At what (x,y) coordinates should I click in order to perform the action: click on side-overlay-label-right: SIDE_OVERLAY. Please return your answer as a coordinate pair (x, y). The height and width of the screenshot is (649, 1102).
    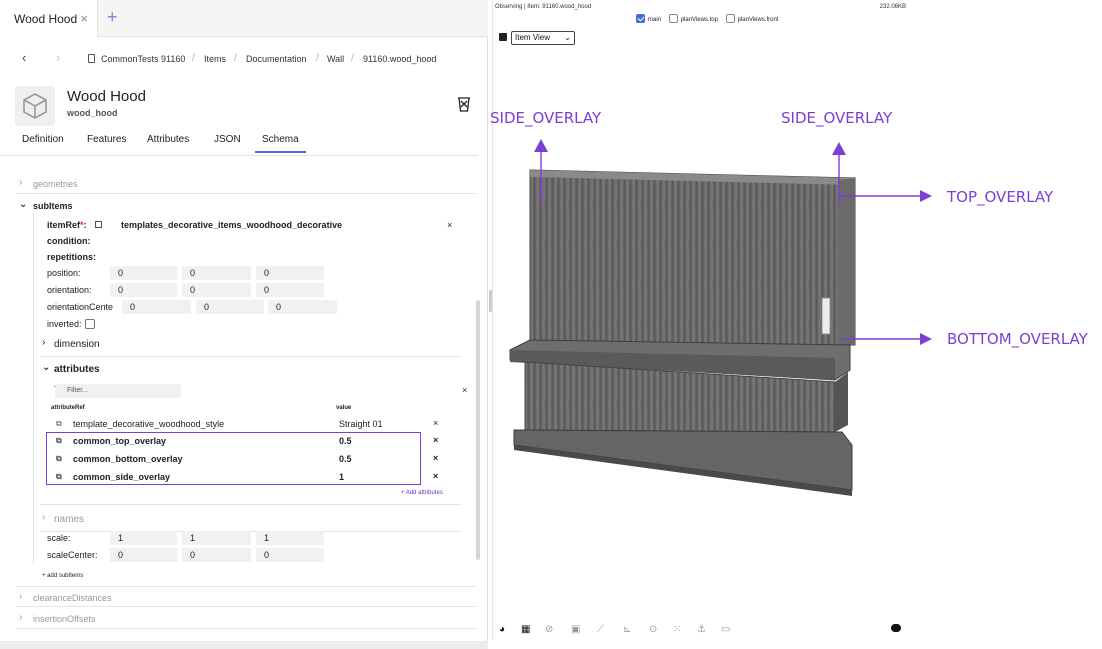
    Looking at the image, I should click on (837, 118).